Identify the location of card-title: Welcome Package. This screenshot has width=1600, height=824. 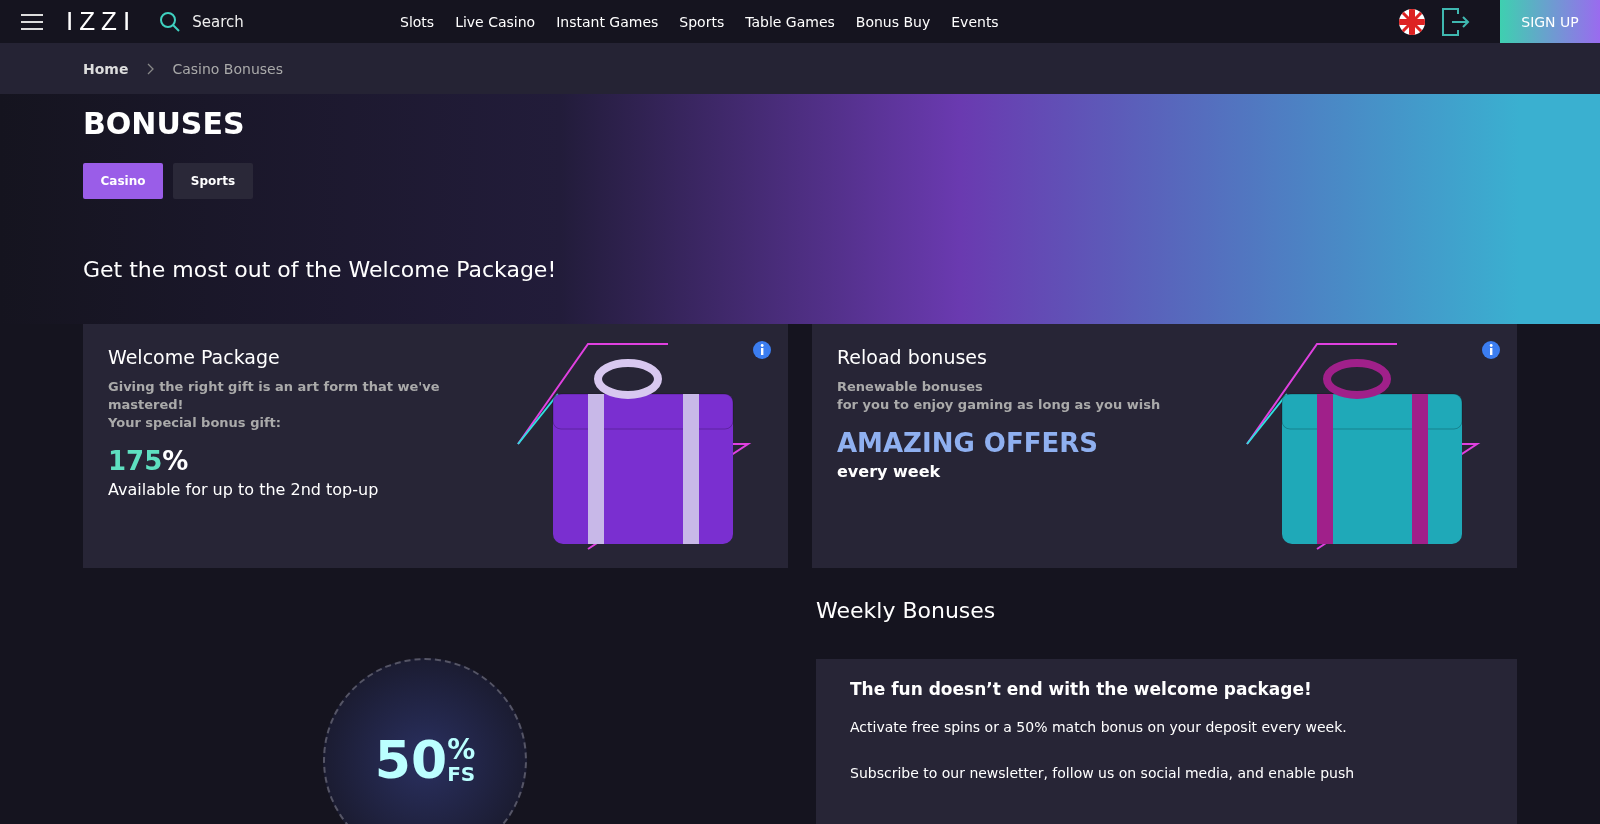
(194, 357).